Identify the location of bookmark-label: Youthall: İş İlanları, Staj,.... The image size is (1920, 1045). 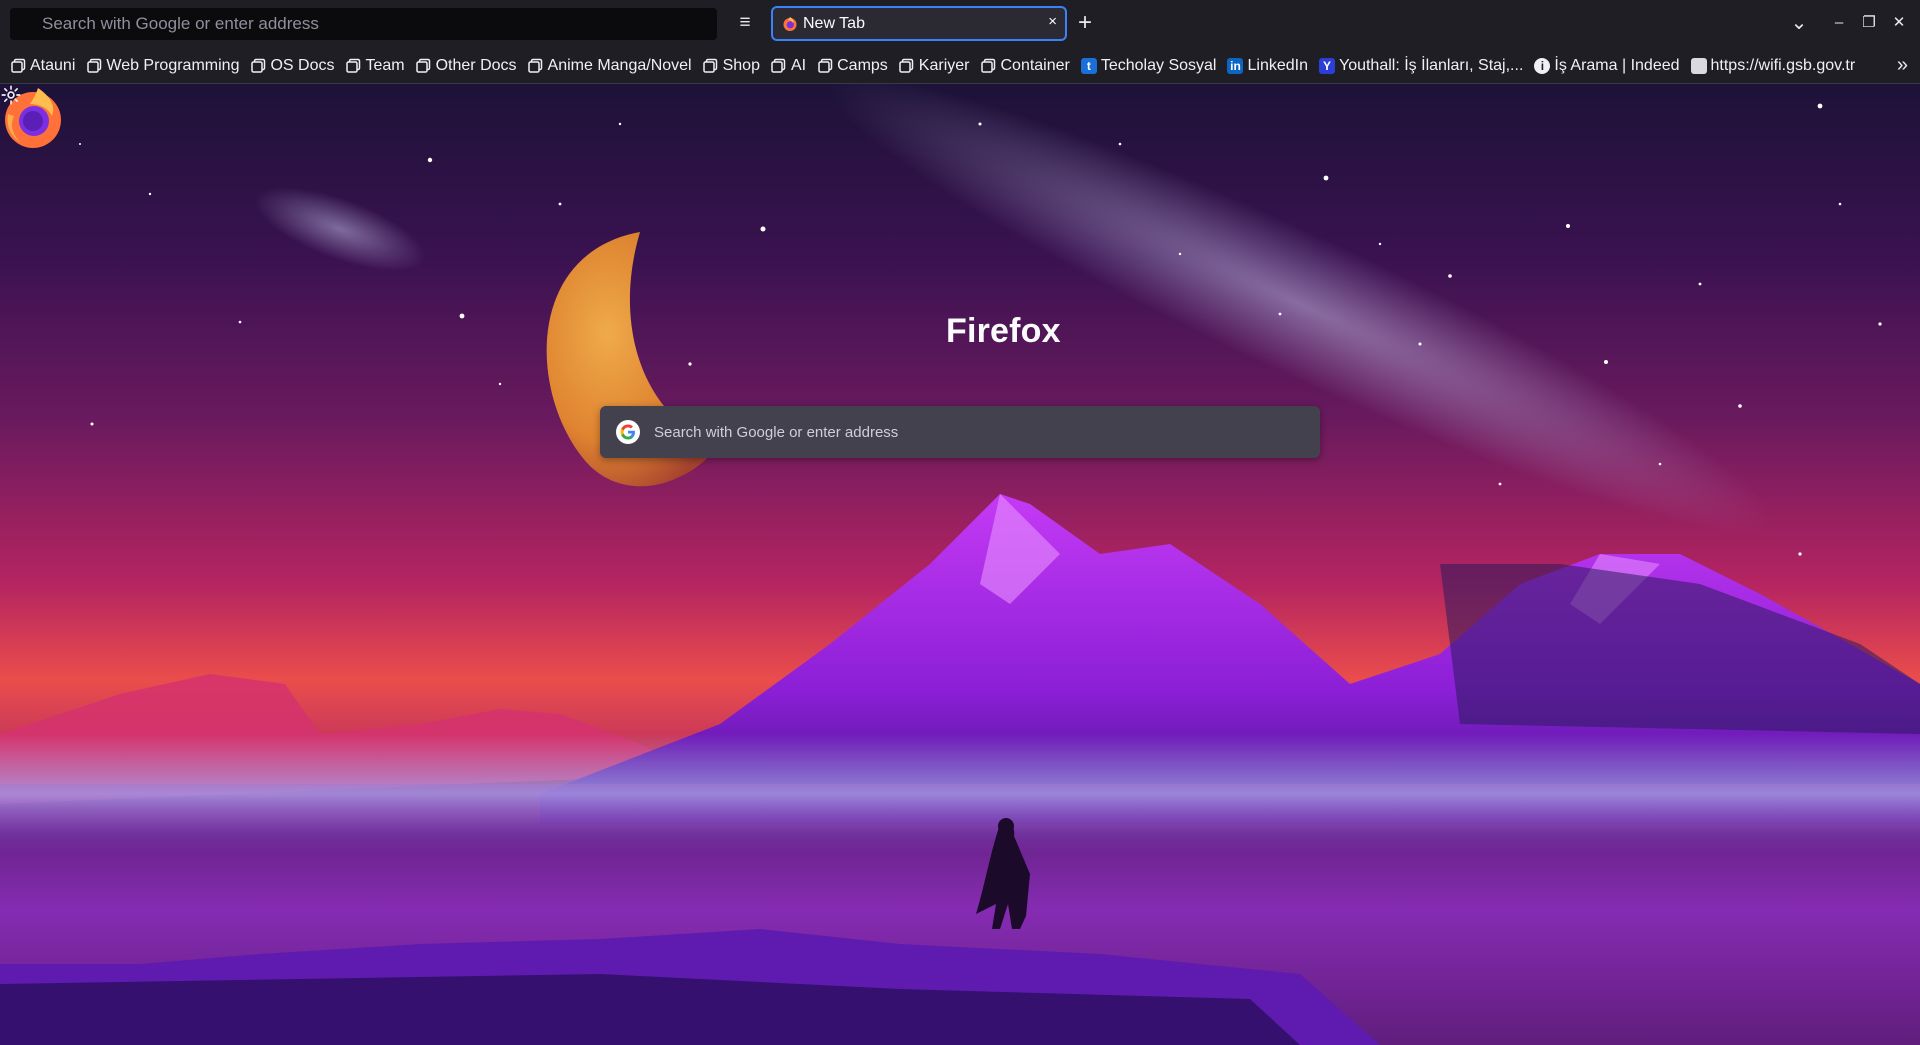
(1431, 65).